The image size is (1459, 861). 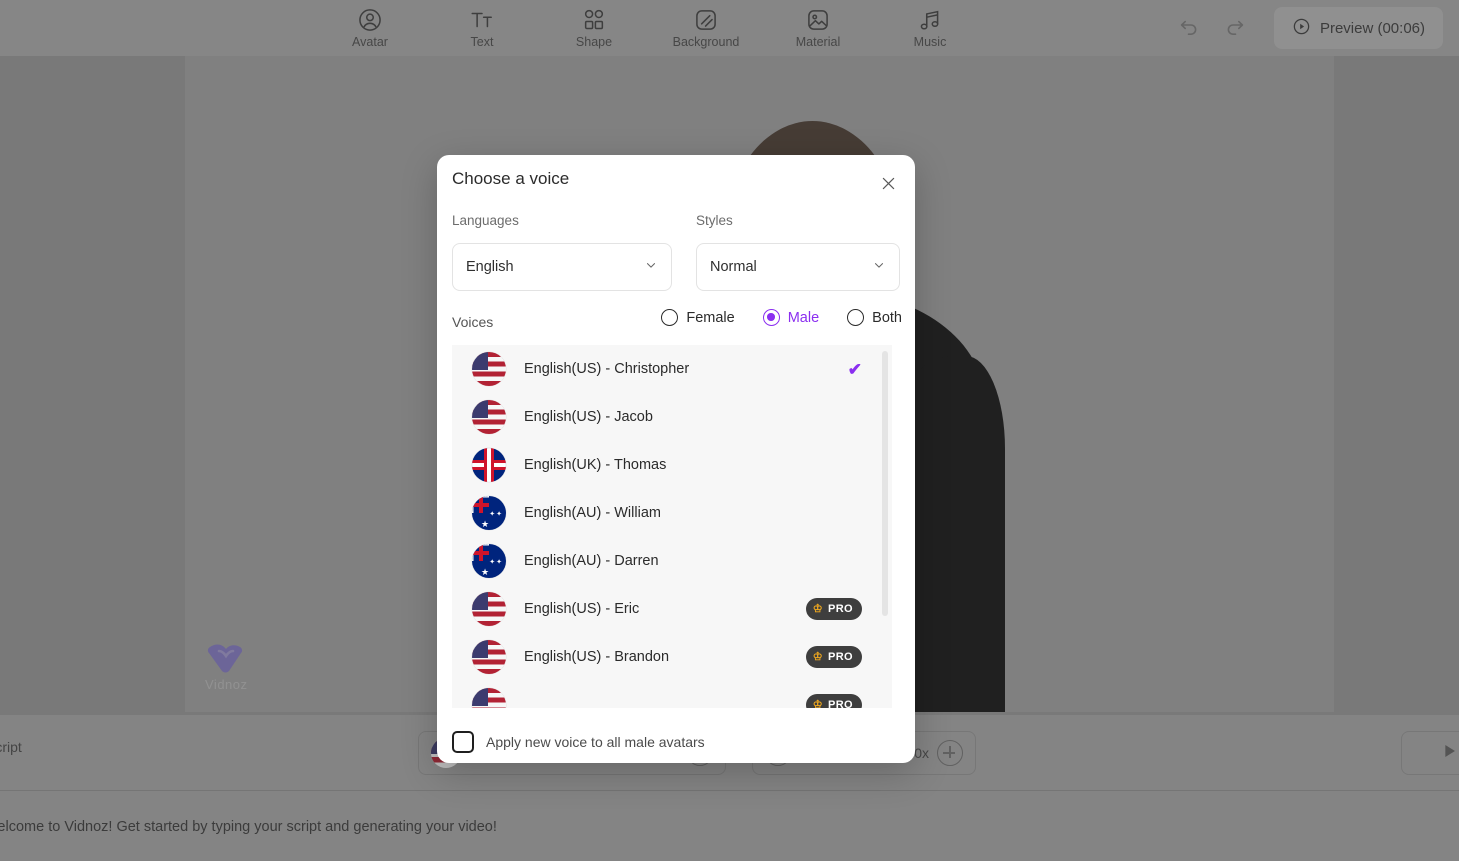 I want to click on voice-list-item: English(US) - Eric ♔ PRO, so click(x=665, y=609).